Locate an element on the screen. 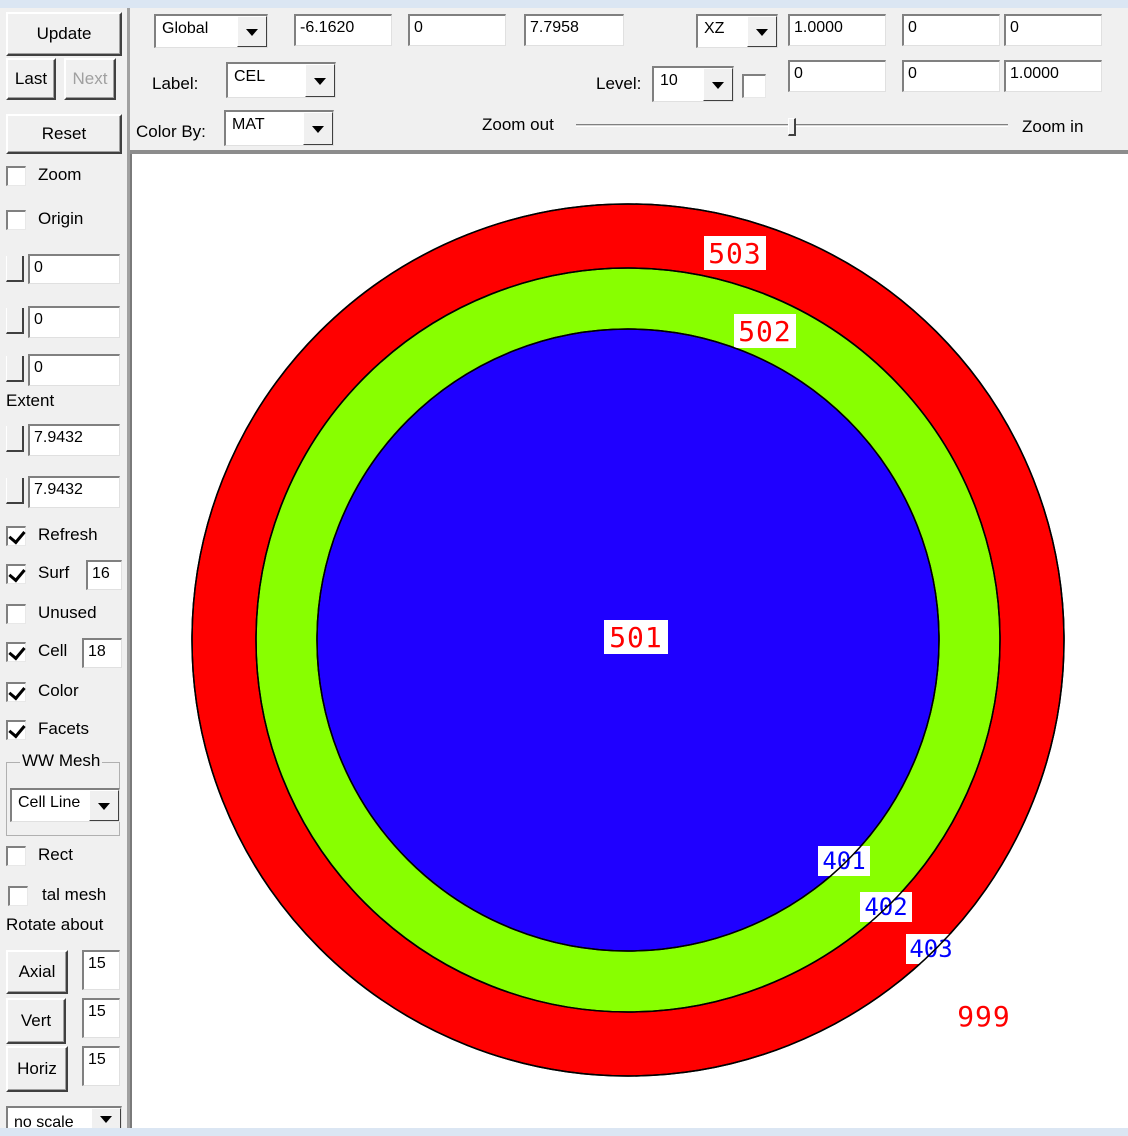  vert-rotate-button: Vert is located at coordinates (36, 1021).